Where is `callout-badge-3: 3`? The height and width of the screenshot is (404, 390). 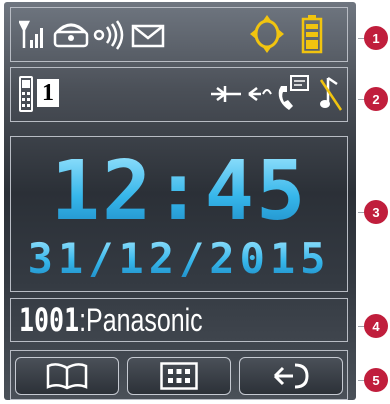
callout-badge-3: 3 is located at coordinates (376, 212).